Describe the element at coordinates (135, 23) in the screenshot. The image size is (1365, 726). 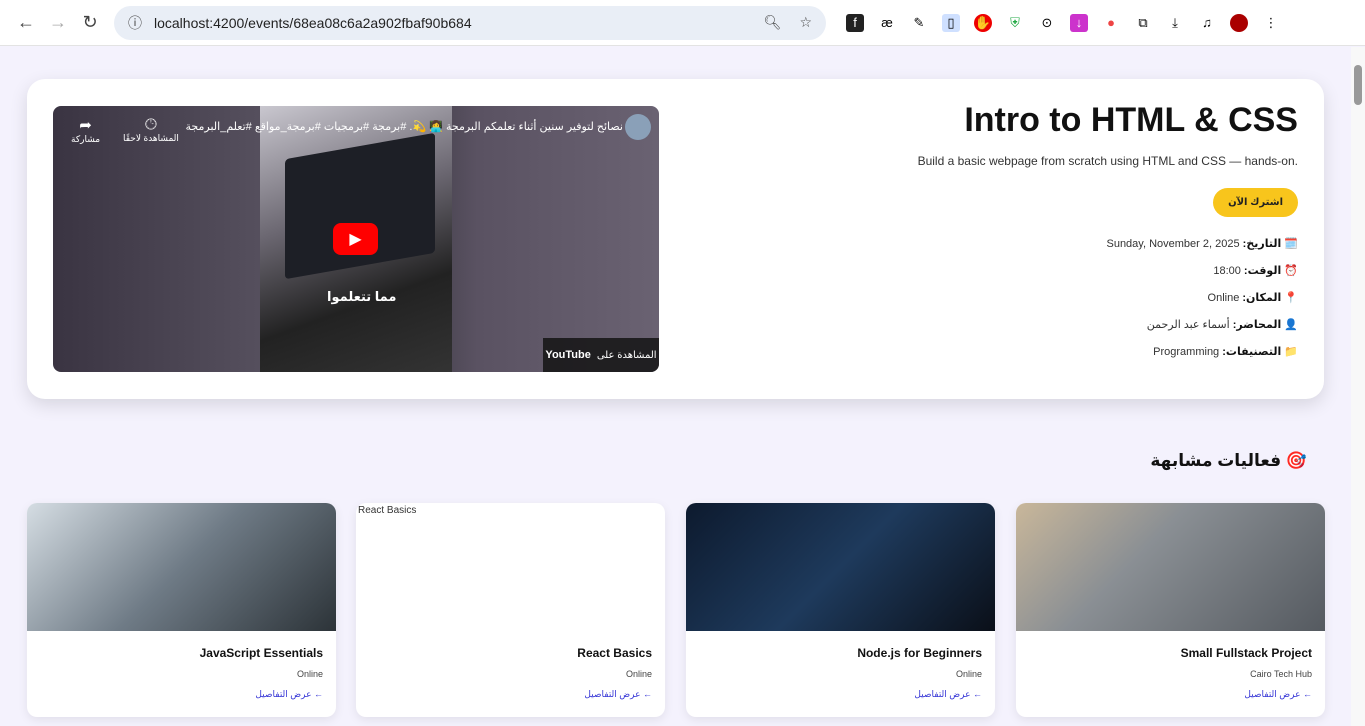
I see `site-info-icon: ⓘ` at that location.